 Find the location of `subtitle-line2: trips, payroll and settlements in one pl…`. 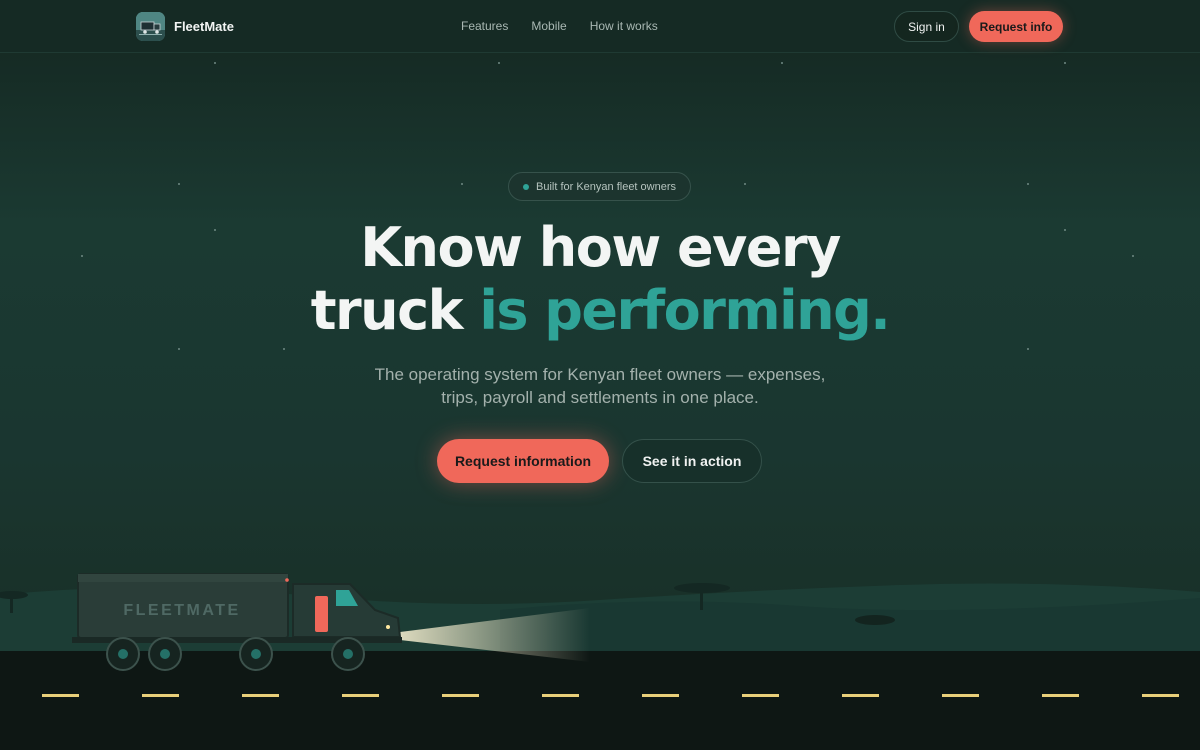

subtitle-line2: trips, payroll and settlements in one pl… is located at coordinates (600, 397).